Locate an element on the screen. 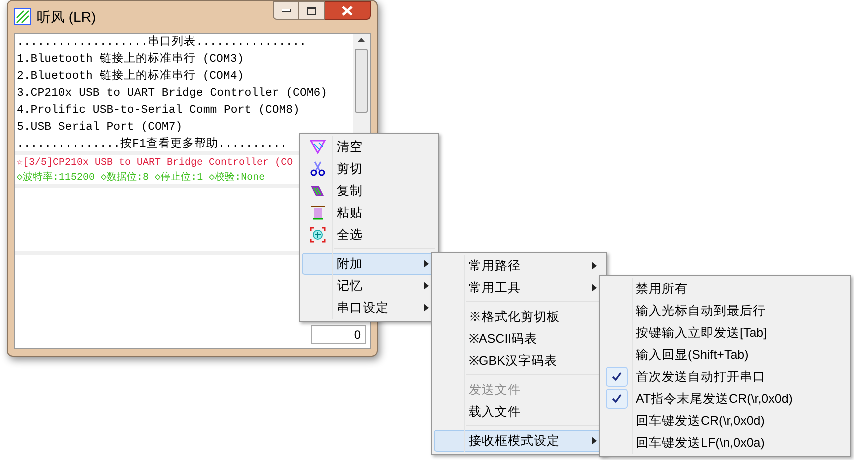 The height and width of the screenshot is (460, 854). window-title: 听风 (LR) is located at coordinates (66, 17).